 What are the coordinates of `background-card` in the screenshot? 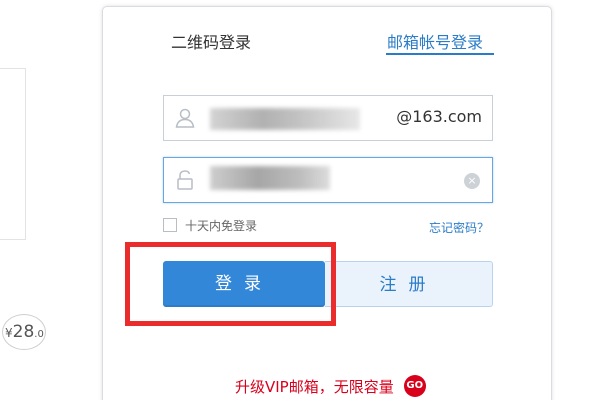 It's located at (13, 154).